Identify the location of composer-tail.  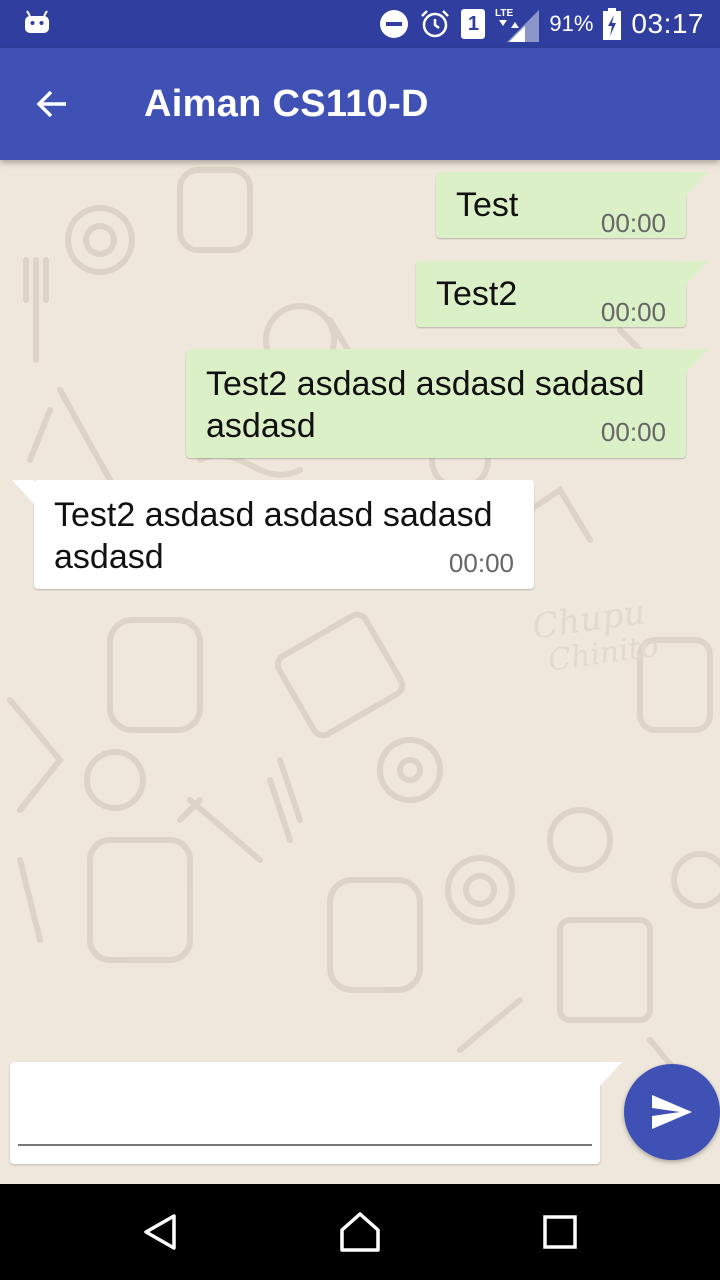
(611, 1074).